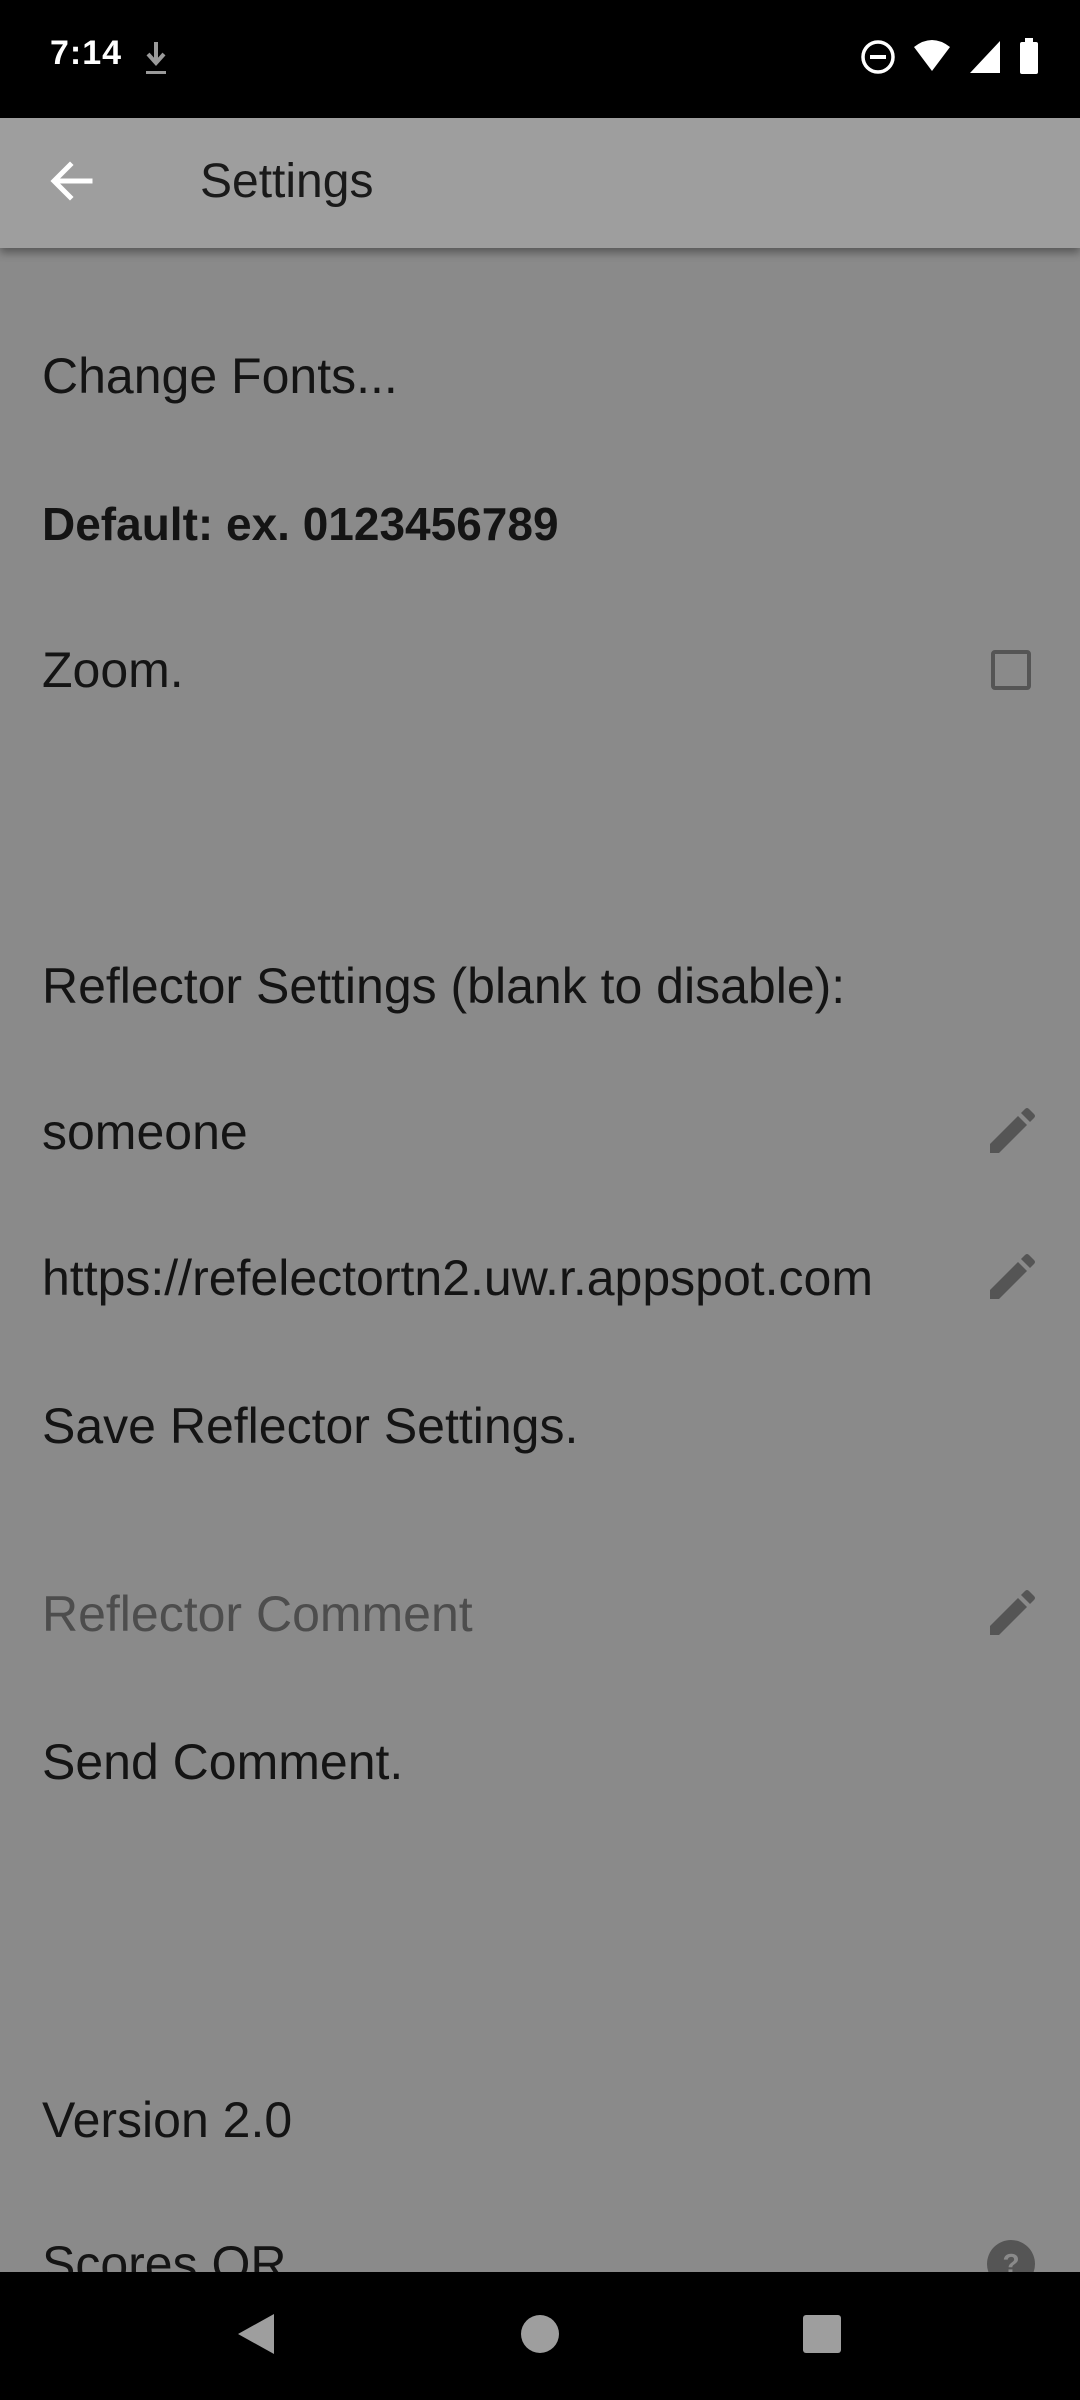  Describe the element at coordinates (540, 183) in the screenshot. I see `app-bar: Settings` at that location.